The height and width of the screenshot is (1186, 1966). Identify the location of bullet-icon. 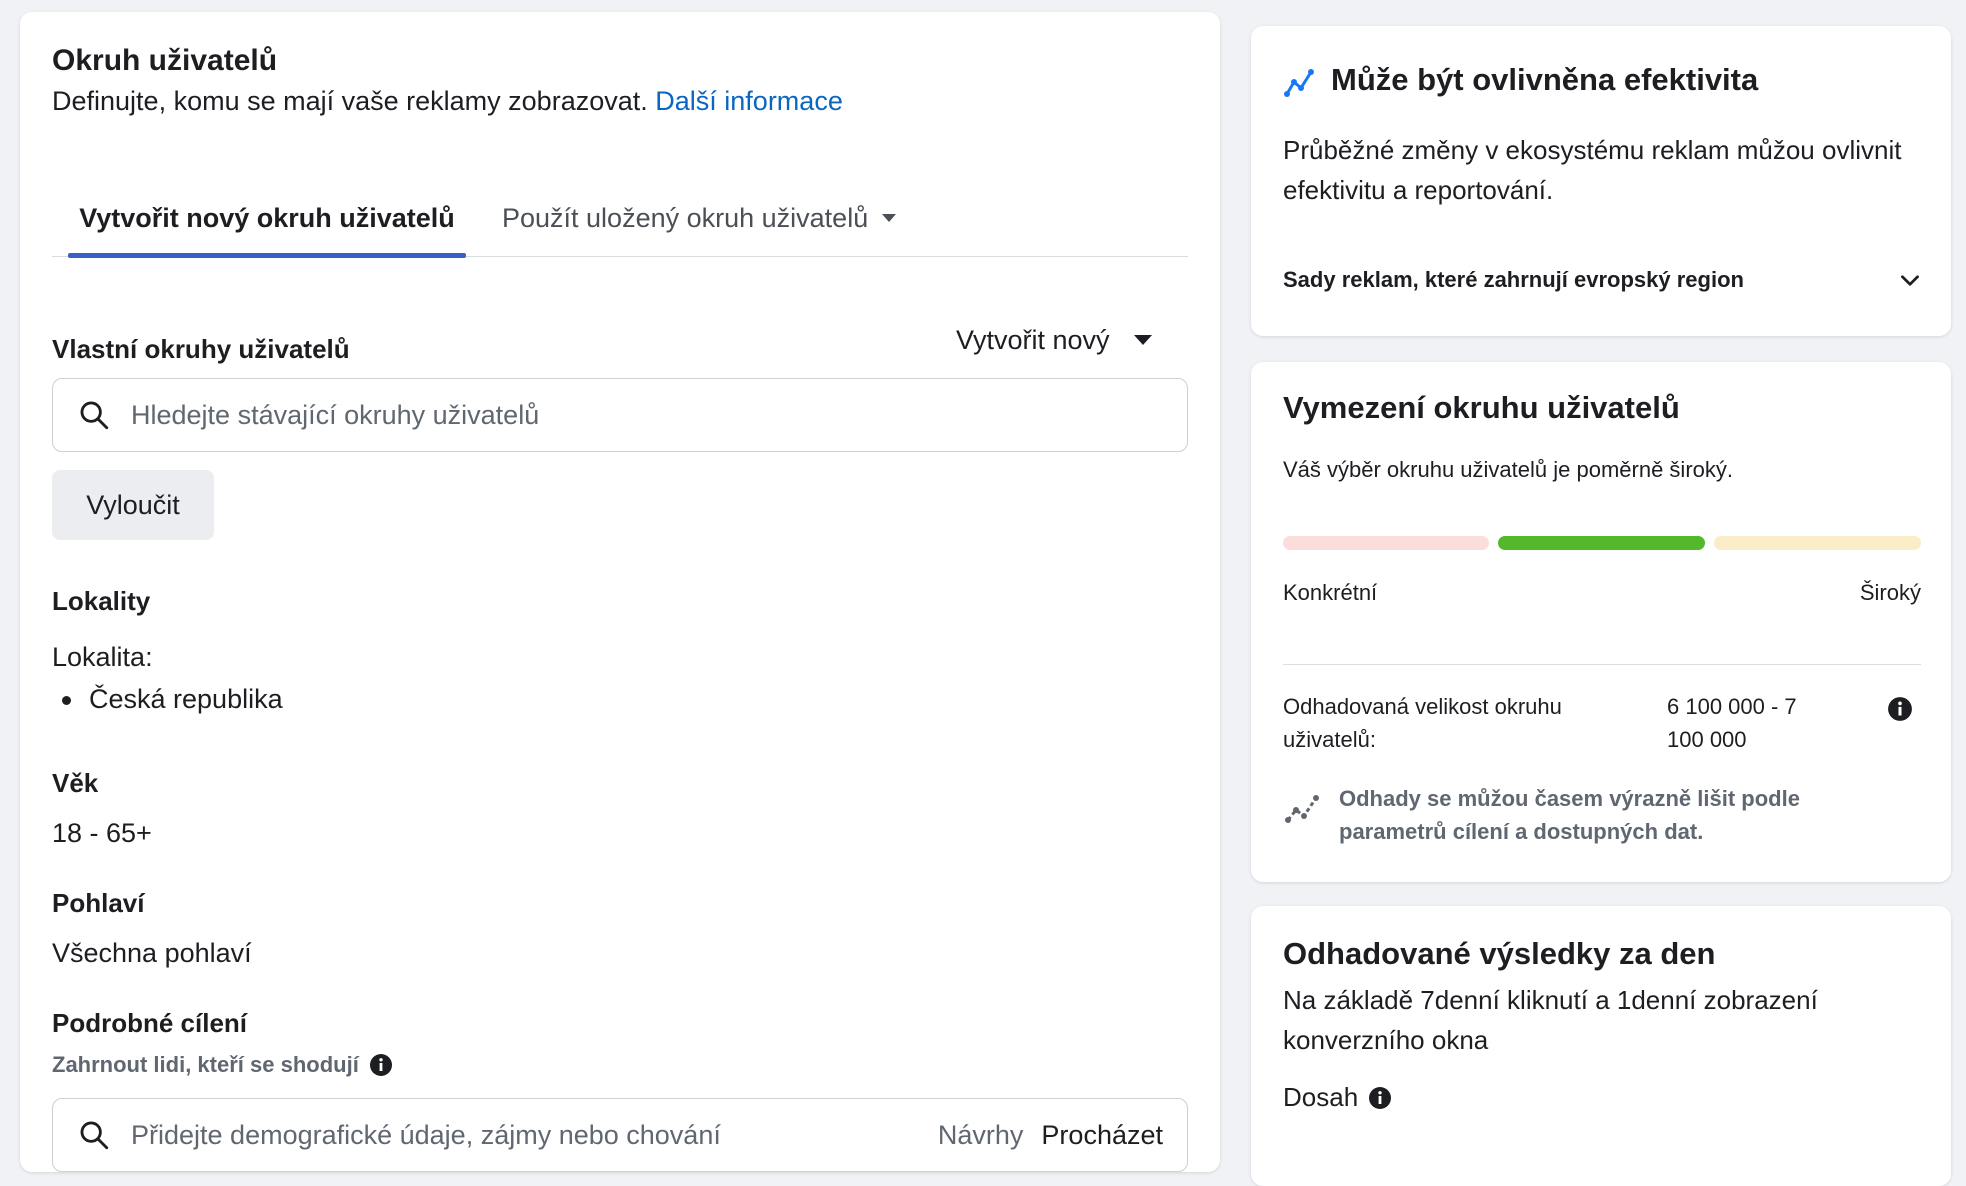
(66, 701).